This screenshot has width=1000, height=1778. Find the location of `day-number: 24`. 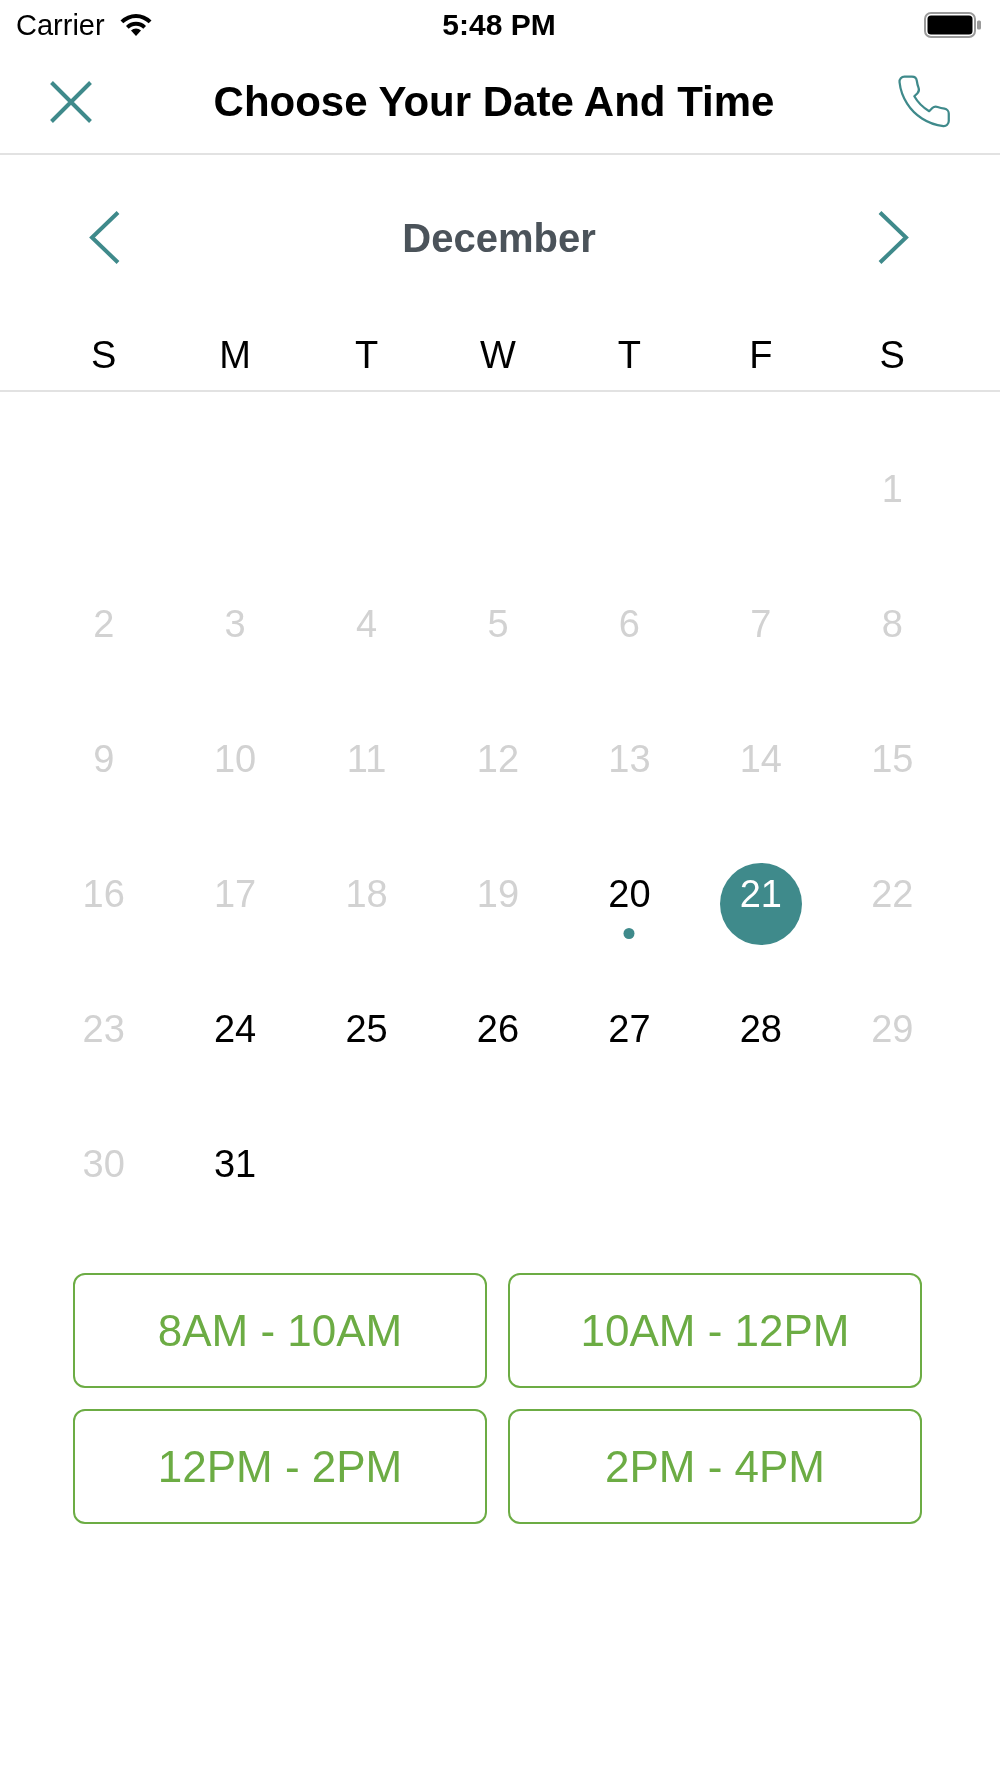

day-number: 24 is located at coordinates (235, 1028).